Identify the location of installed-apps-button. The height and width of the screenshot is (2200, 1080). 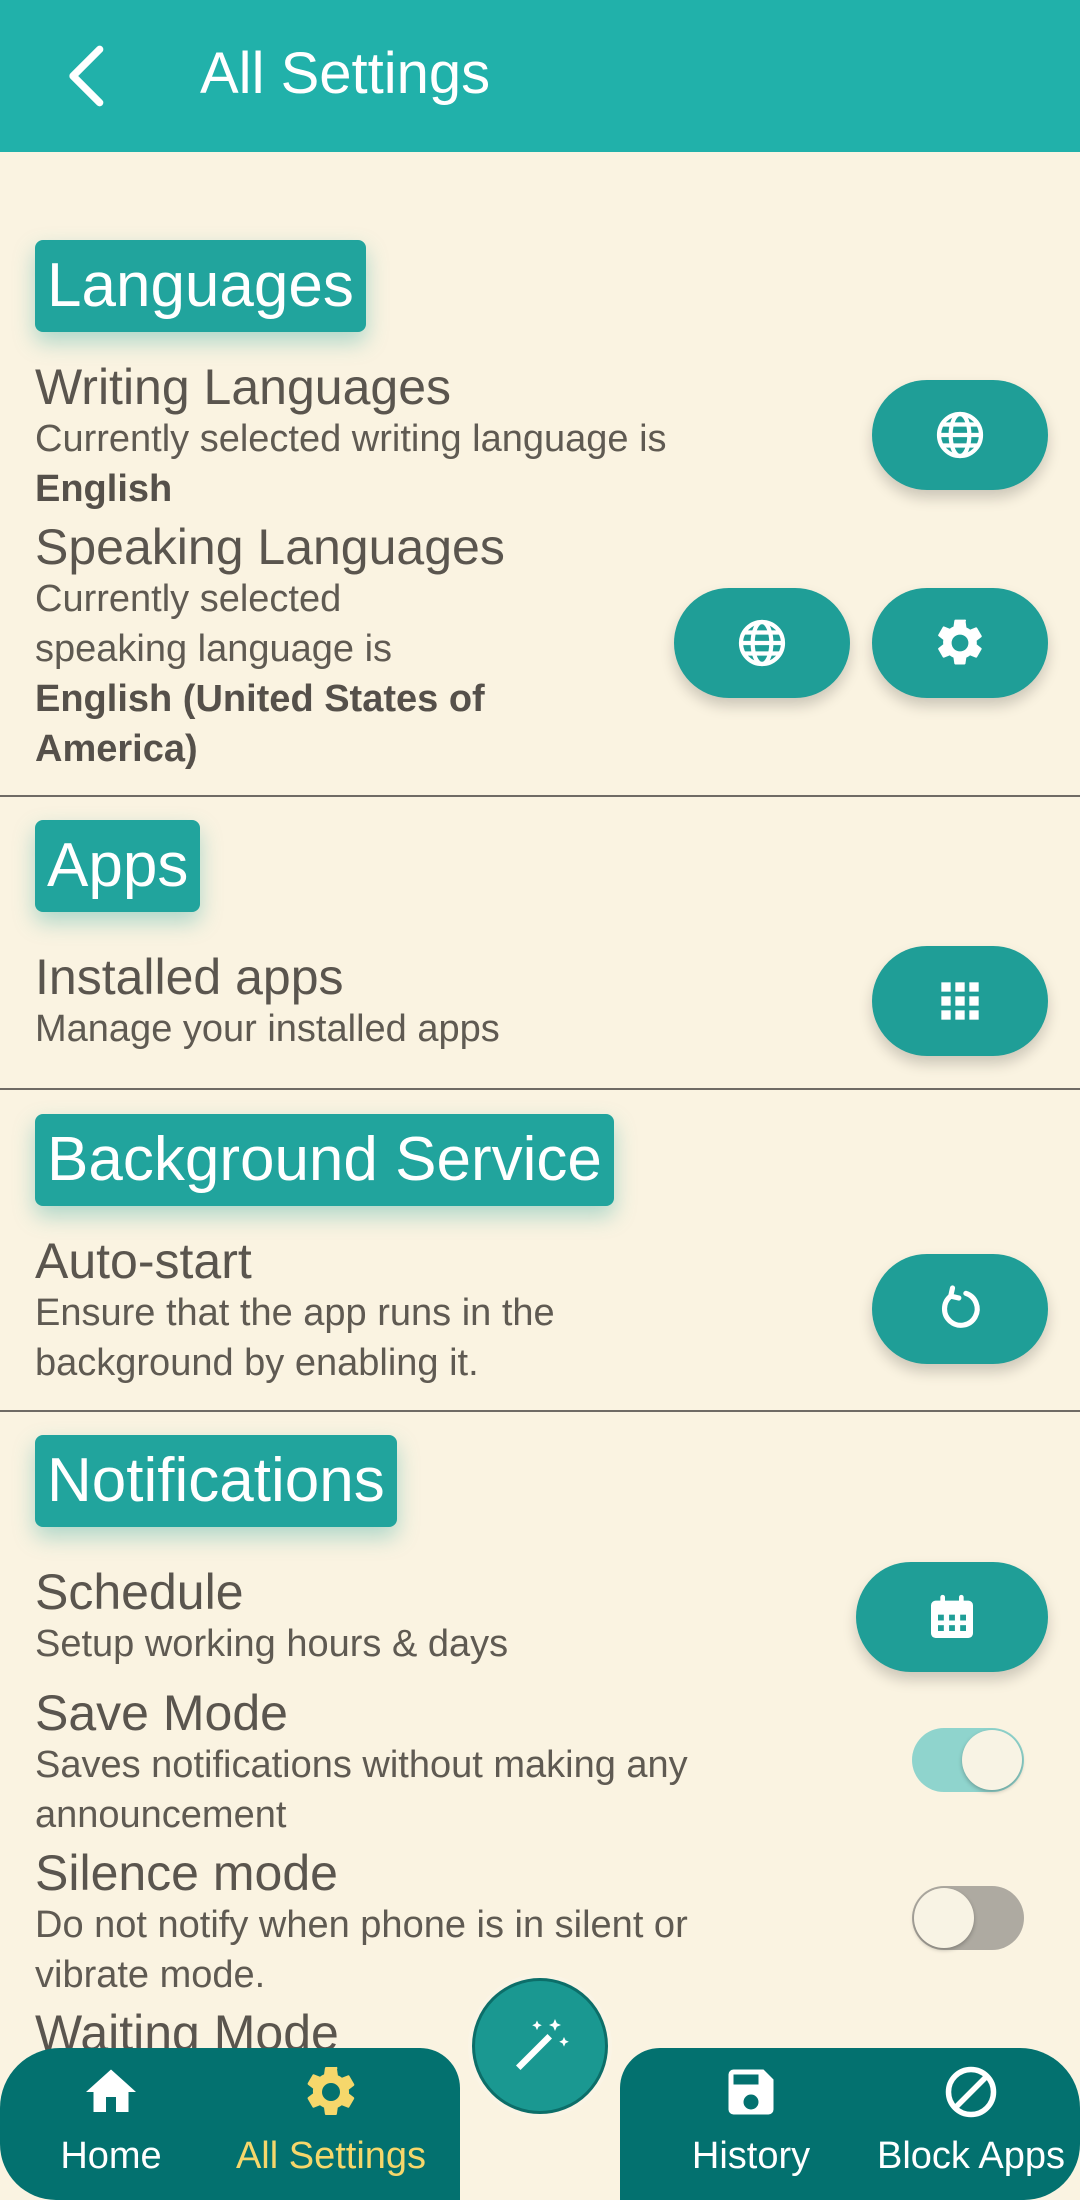
(960, 1001).